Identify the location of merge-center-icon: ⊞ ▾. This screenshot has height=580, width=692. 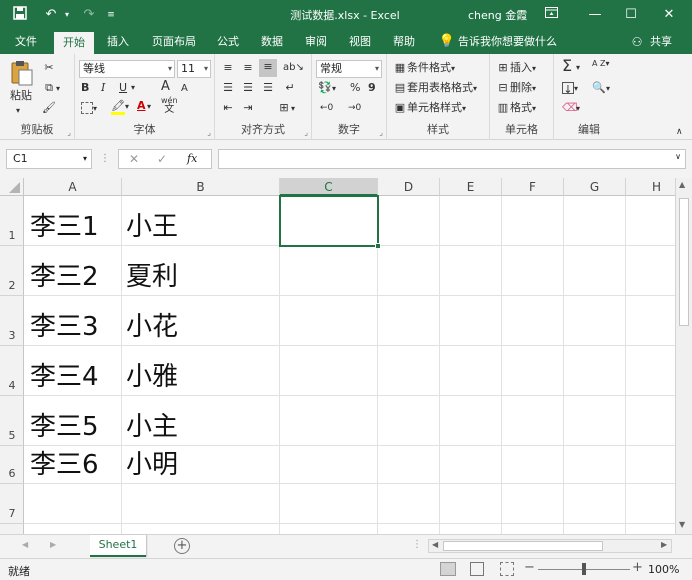
(286, 108).